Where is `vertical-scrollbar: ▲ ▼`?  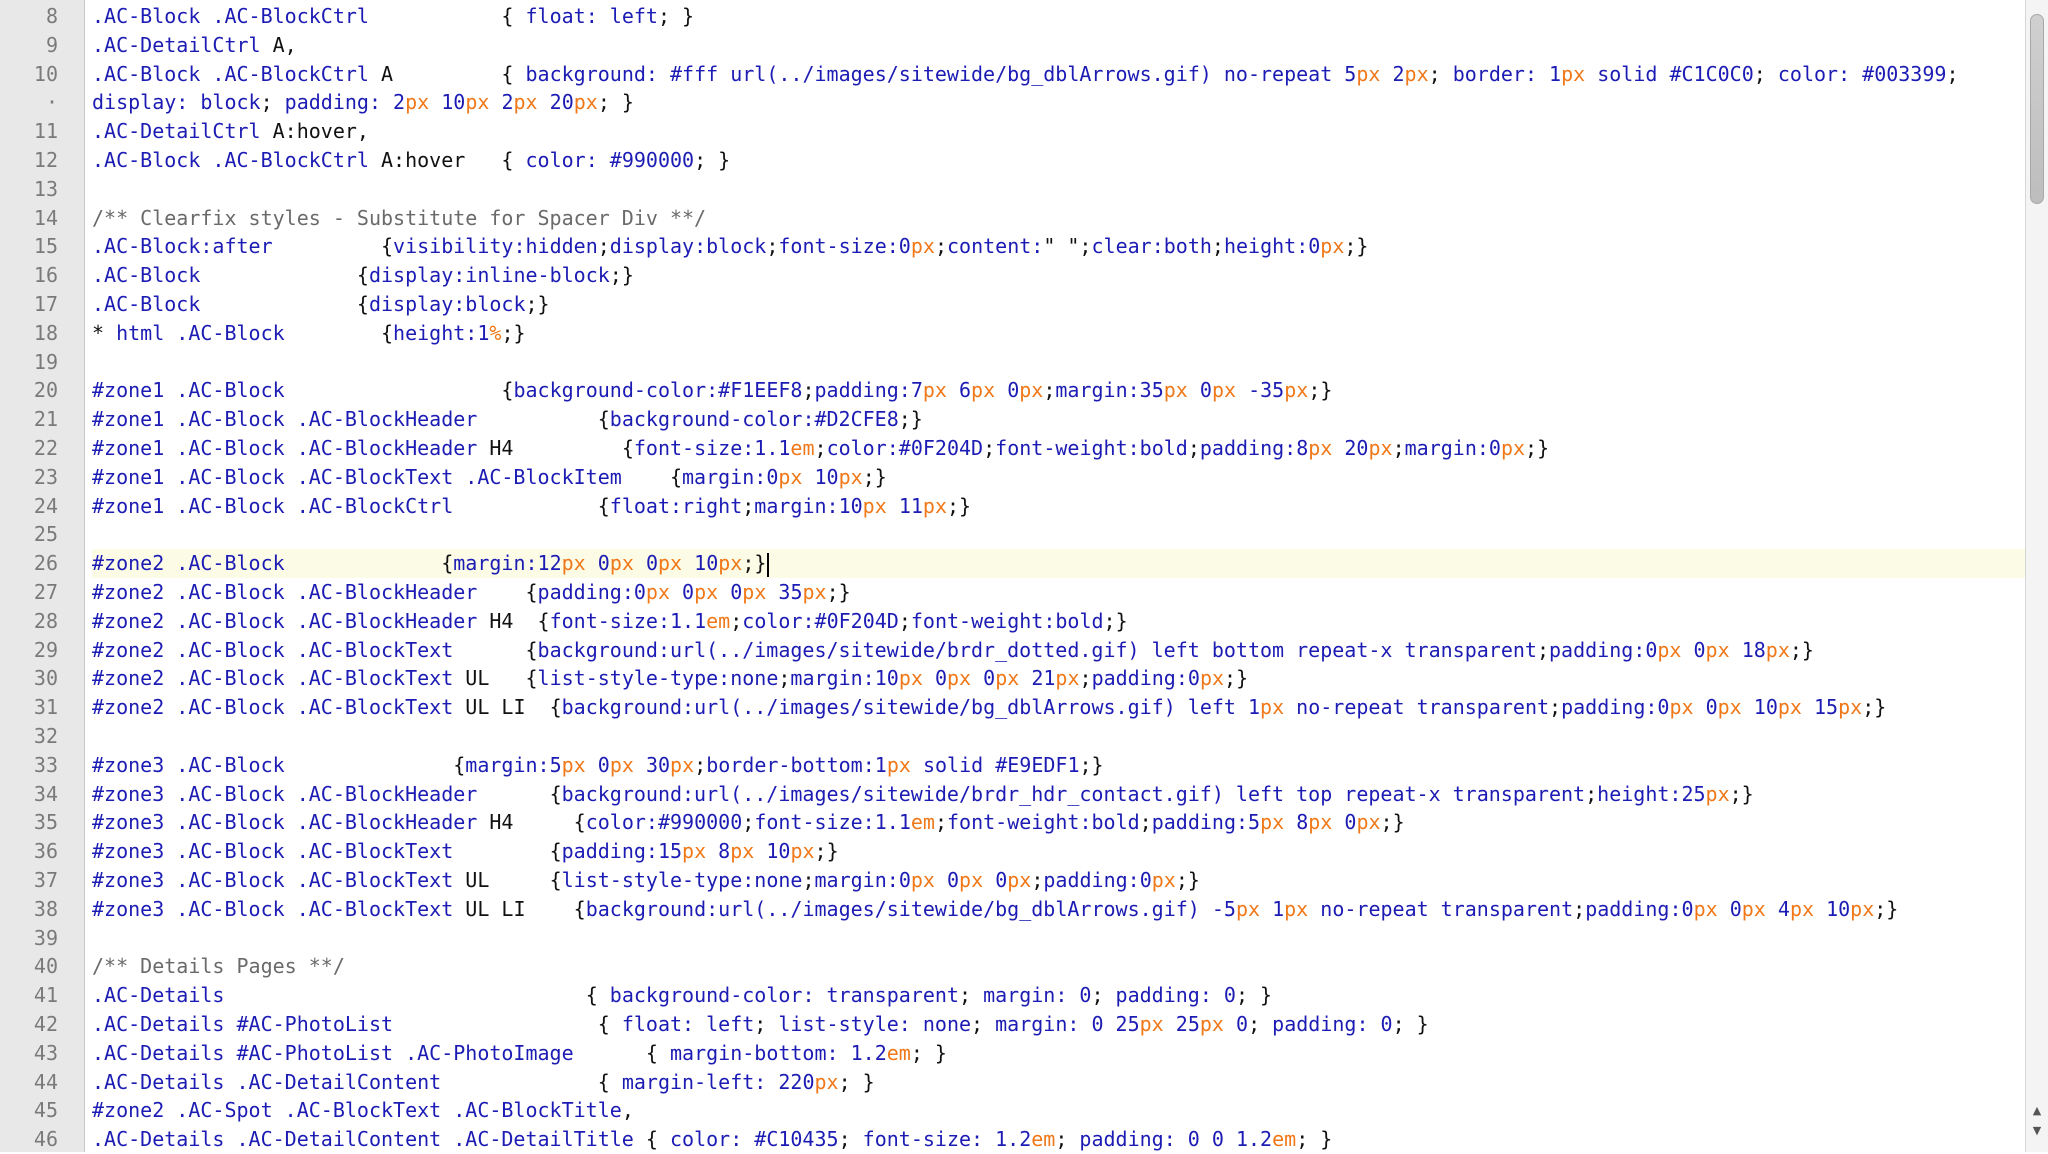 vertical-scrollbar: ▲ ▼ is located at coordinates (2036, 576).